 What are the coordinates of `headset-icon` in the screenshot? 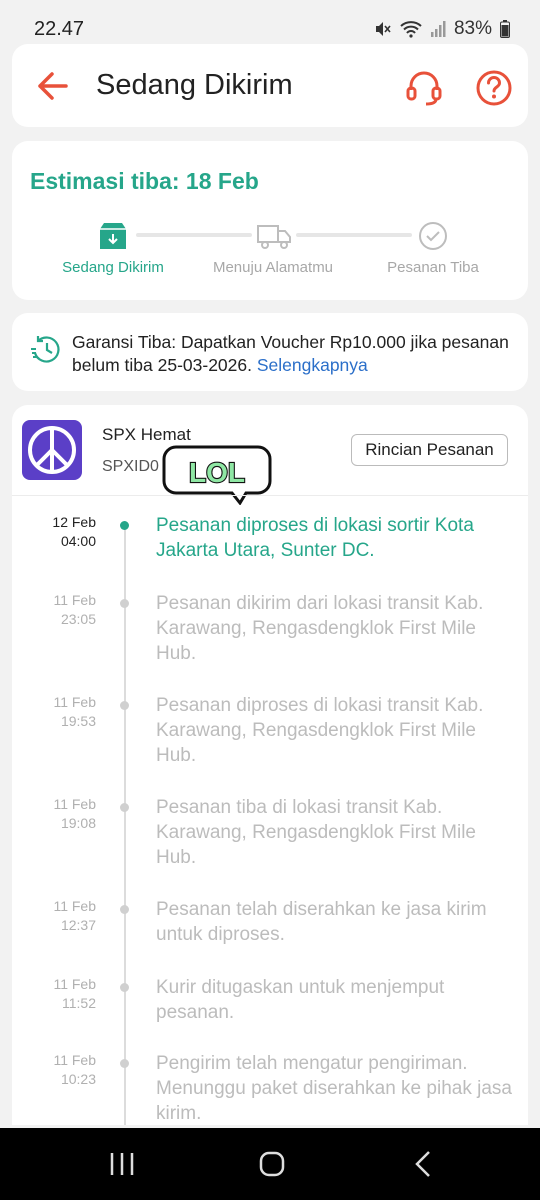 It's located at (424, 88).